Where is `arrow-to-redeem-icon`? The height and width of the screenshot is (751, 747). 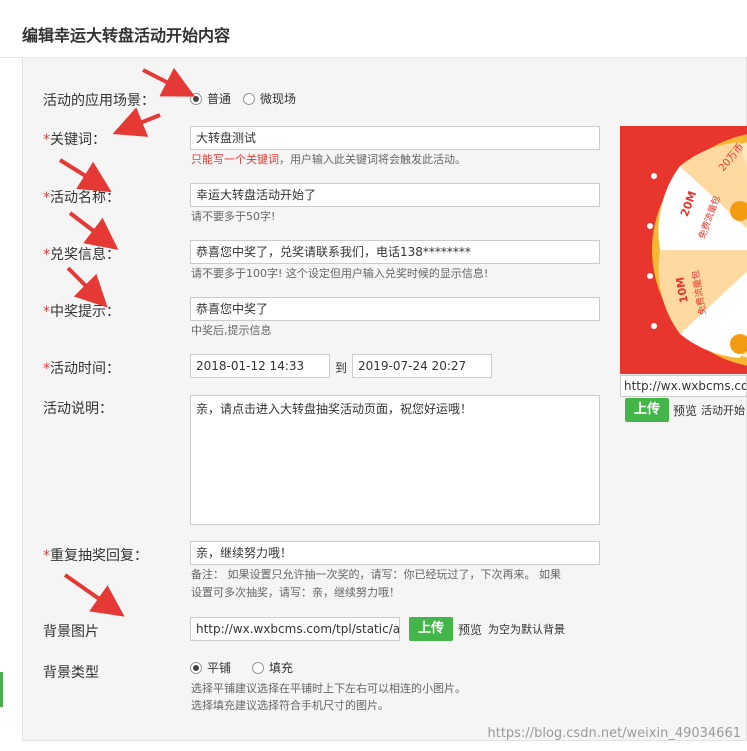 arrow-to-redeem-icon is located at coordinates (93, 230).